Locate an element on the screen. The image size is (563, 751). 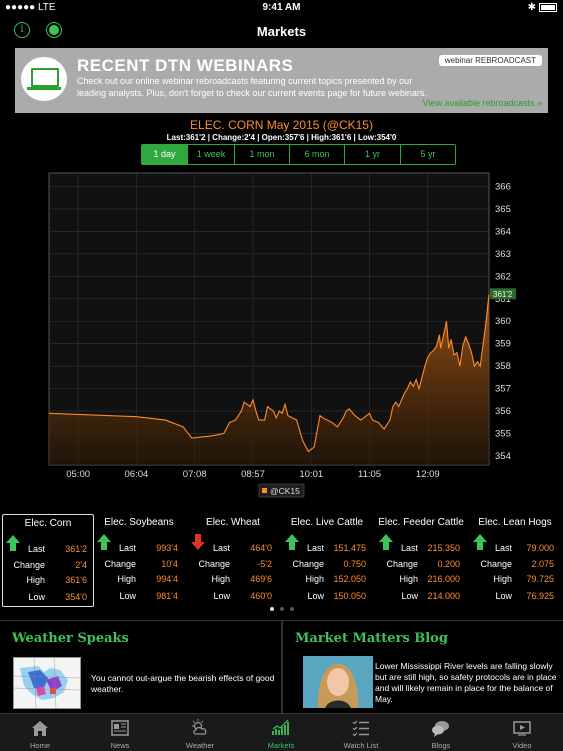
x-tick-label: 08:57 is located at coordinates (253, 474).